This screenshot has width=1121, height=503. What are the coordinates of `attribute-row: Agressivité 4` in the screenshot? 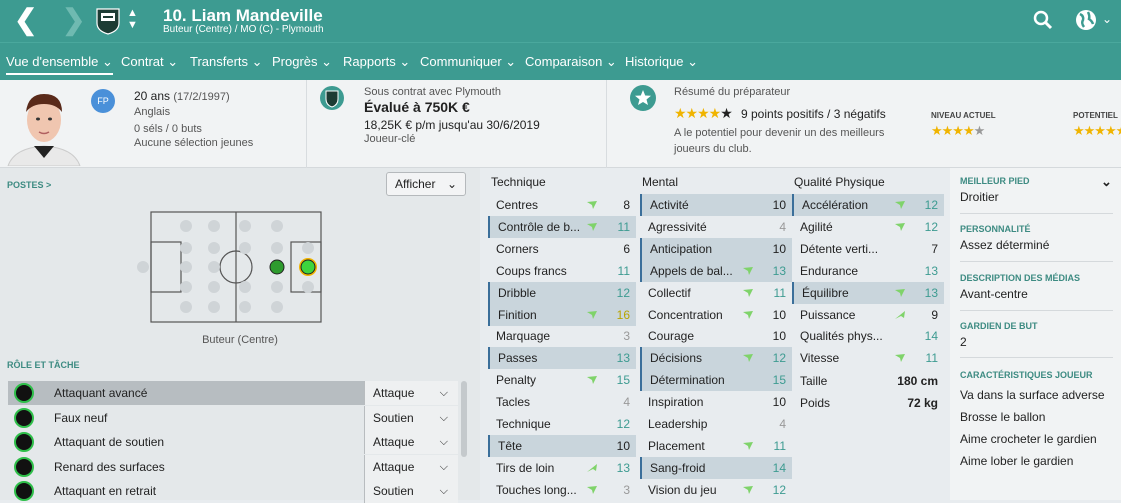 It's located at (716, 227).